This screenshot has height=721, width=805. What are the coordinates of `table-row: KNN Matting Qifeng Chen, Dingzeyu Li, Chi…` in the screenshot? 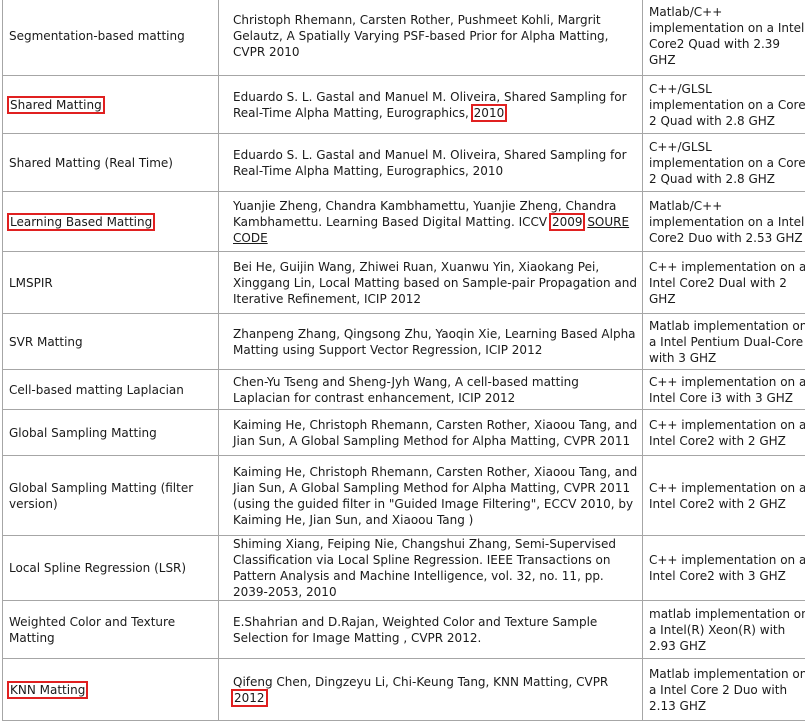 It's located at (404, 690).